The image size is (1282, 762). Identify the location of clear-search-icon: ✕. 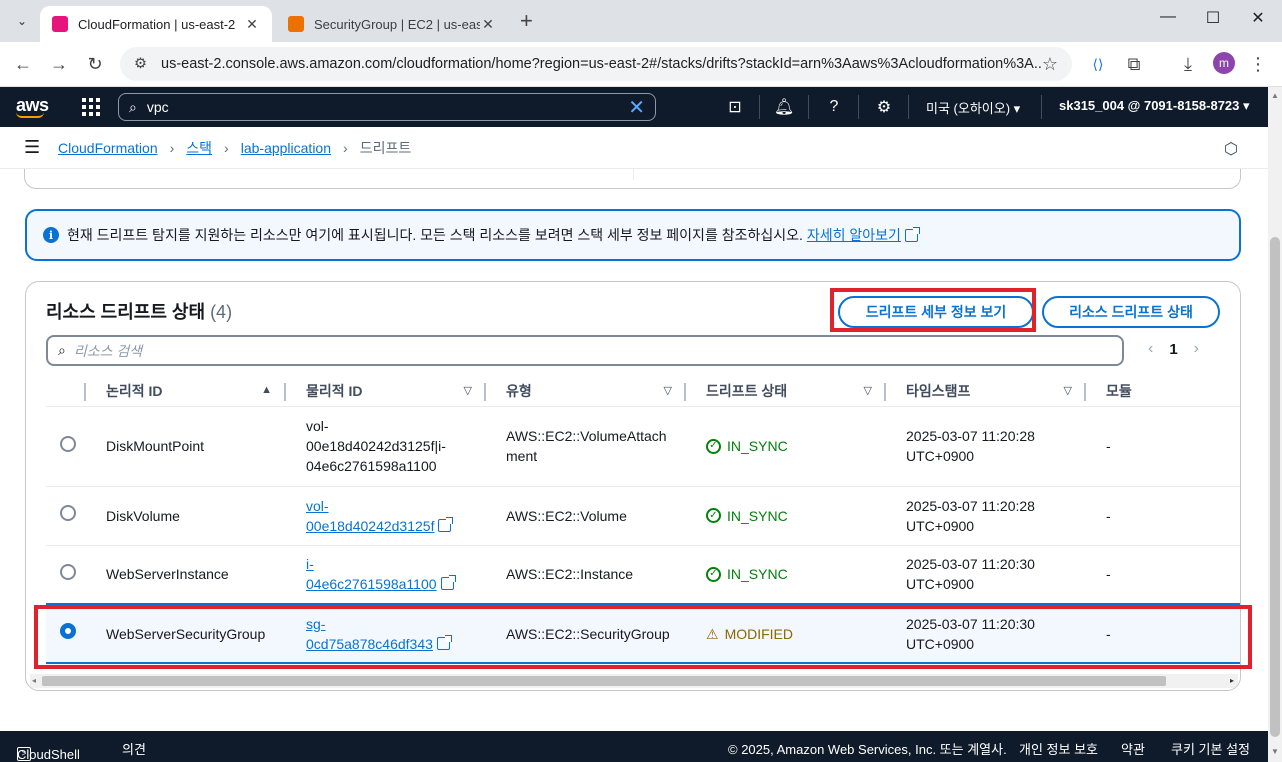
(636, 107).